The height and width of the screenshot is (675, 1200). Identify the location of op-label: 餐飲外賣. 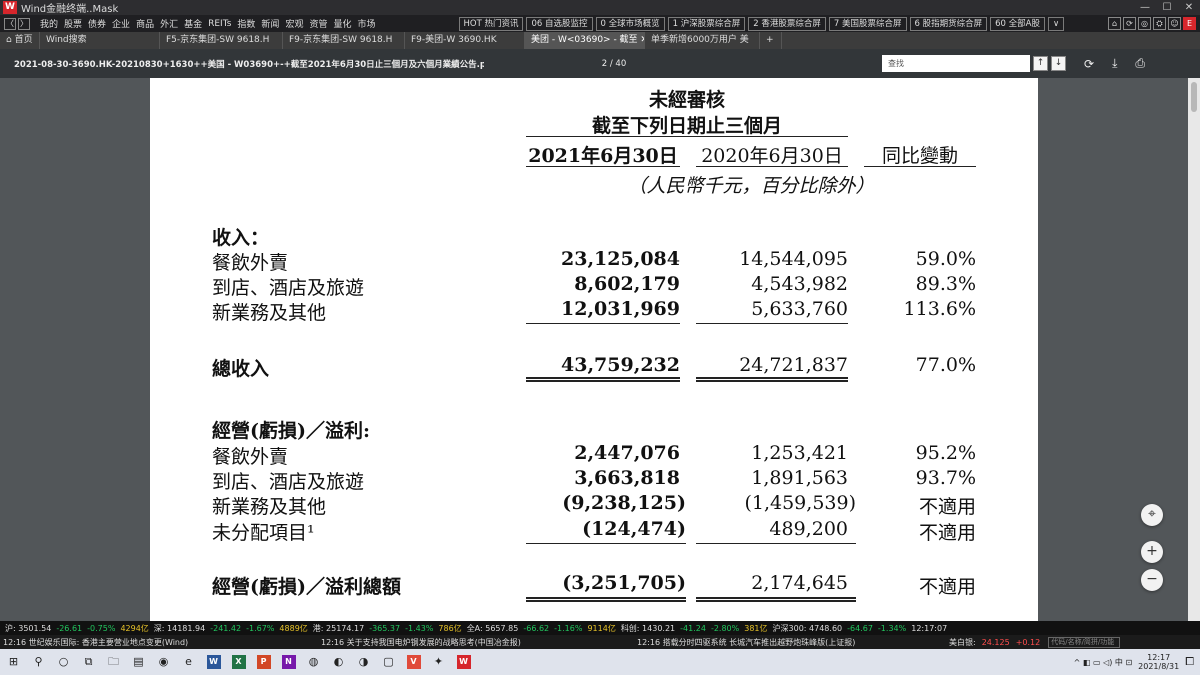
(250, 457).